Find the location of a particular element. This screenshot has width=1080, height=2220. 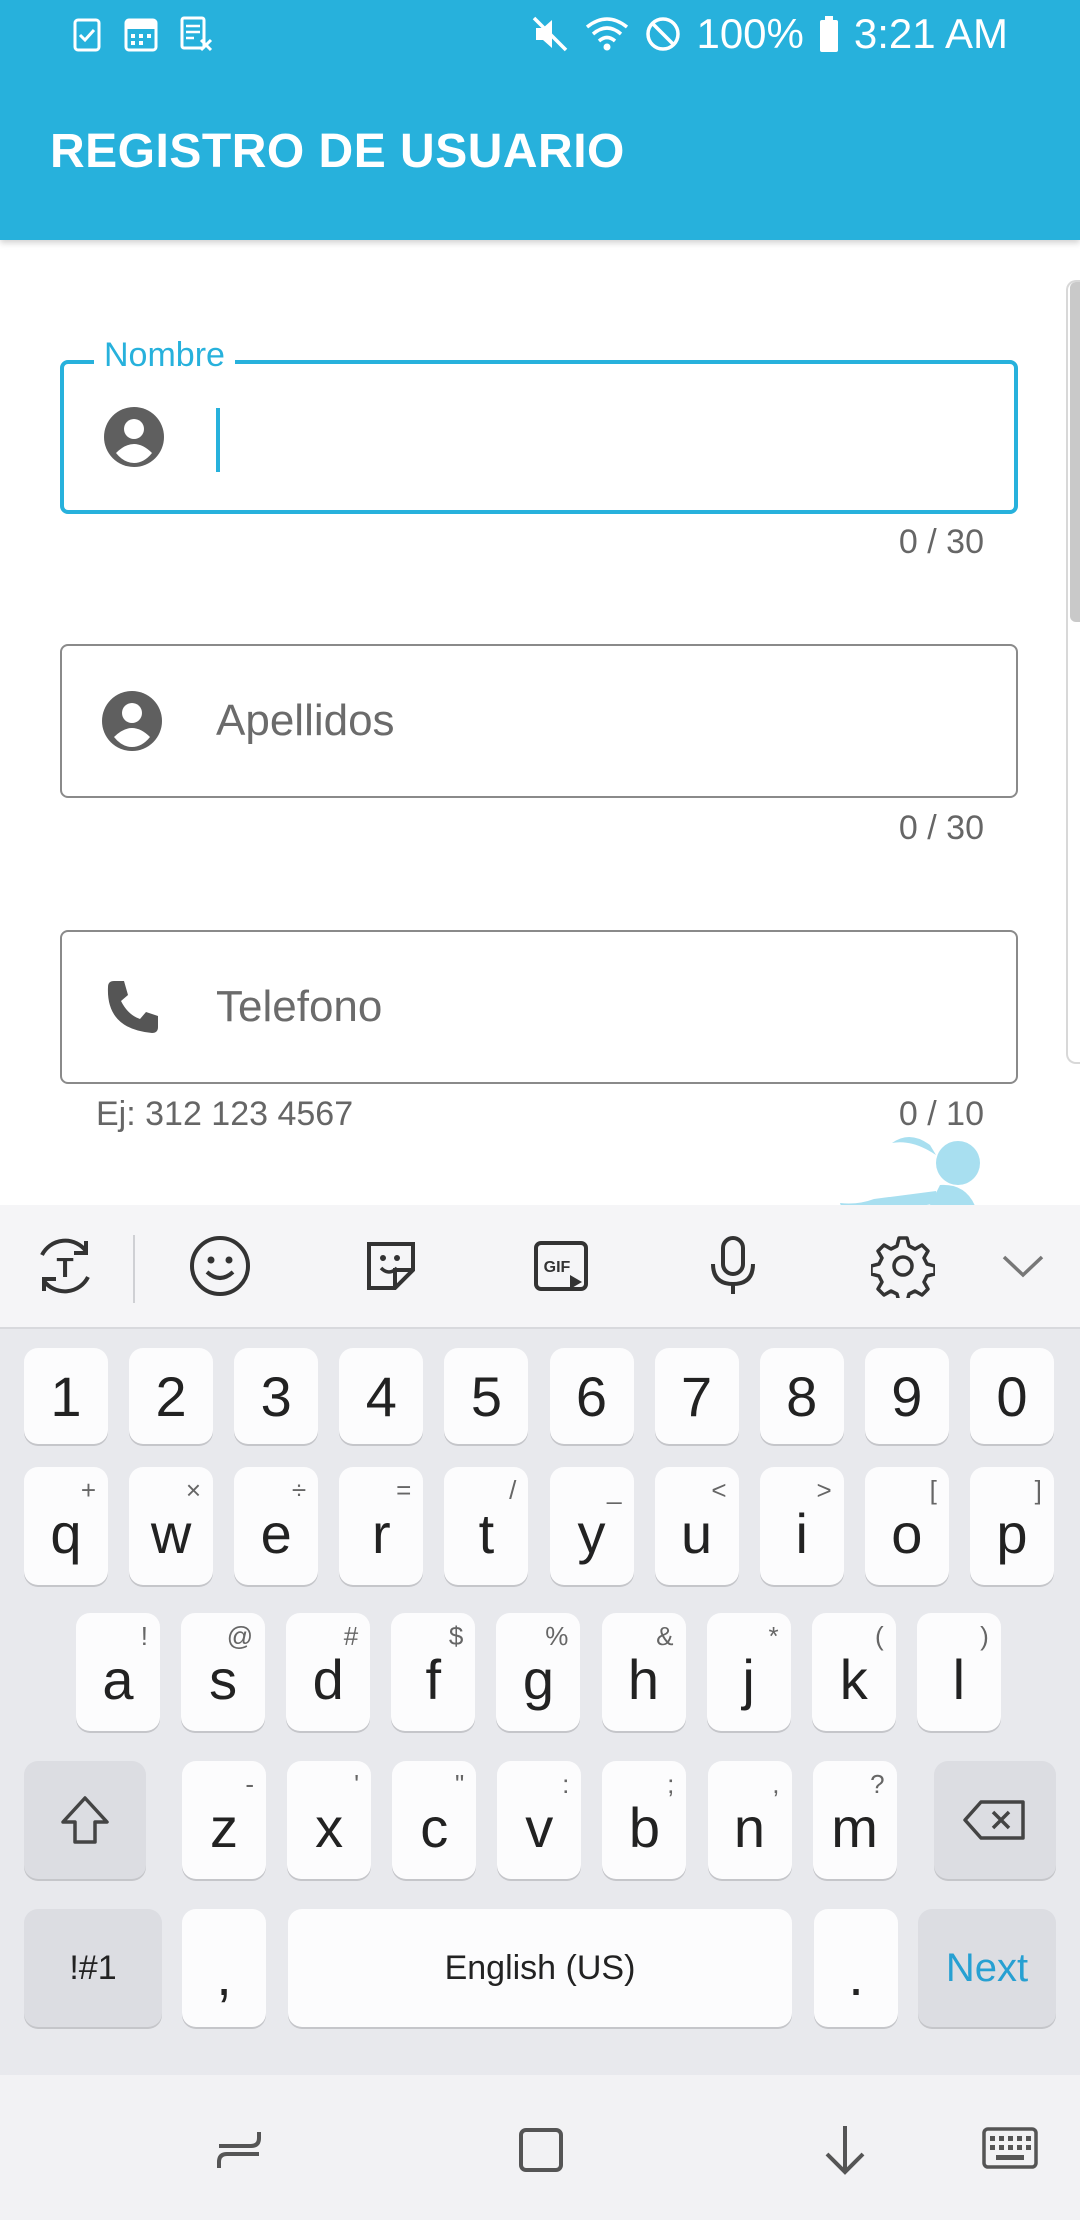

key-0: 0 is located at coordinates (1011, 1396).